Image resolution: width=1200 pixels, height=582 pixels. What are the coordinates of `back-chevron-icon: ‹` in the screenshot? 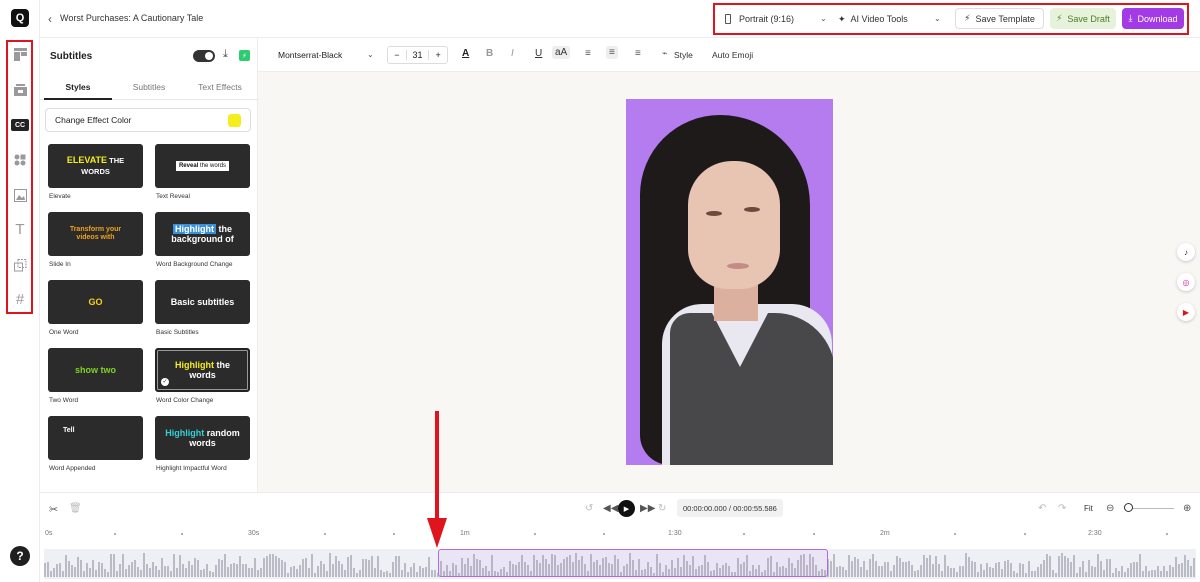 It's located at (50, 19).